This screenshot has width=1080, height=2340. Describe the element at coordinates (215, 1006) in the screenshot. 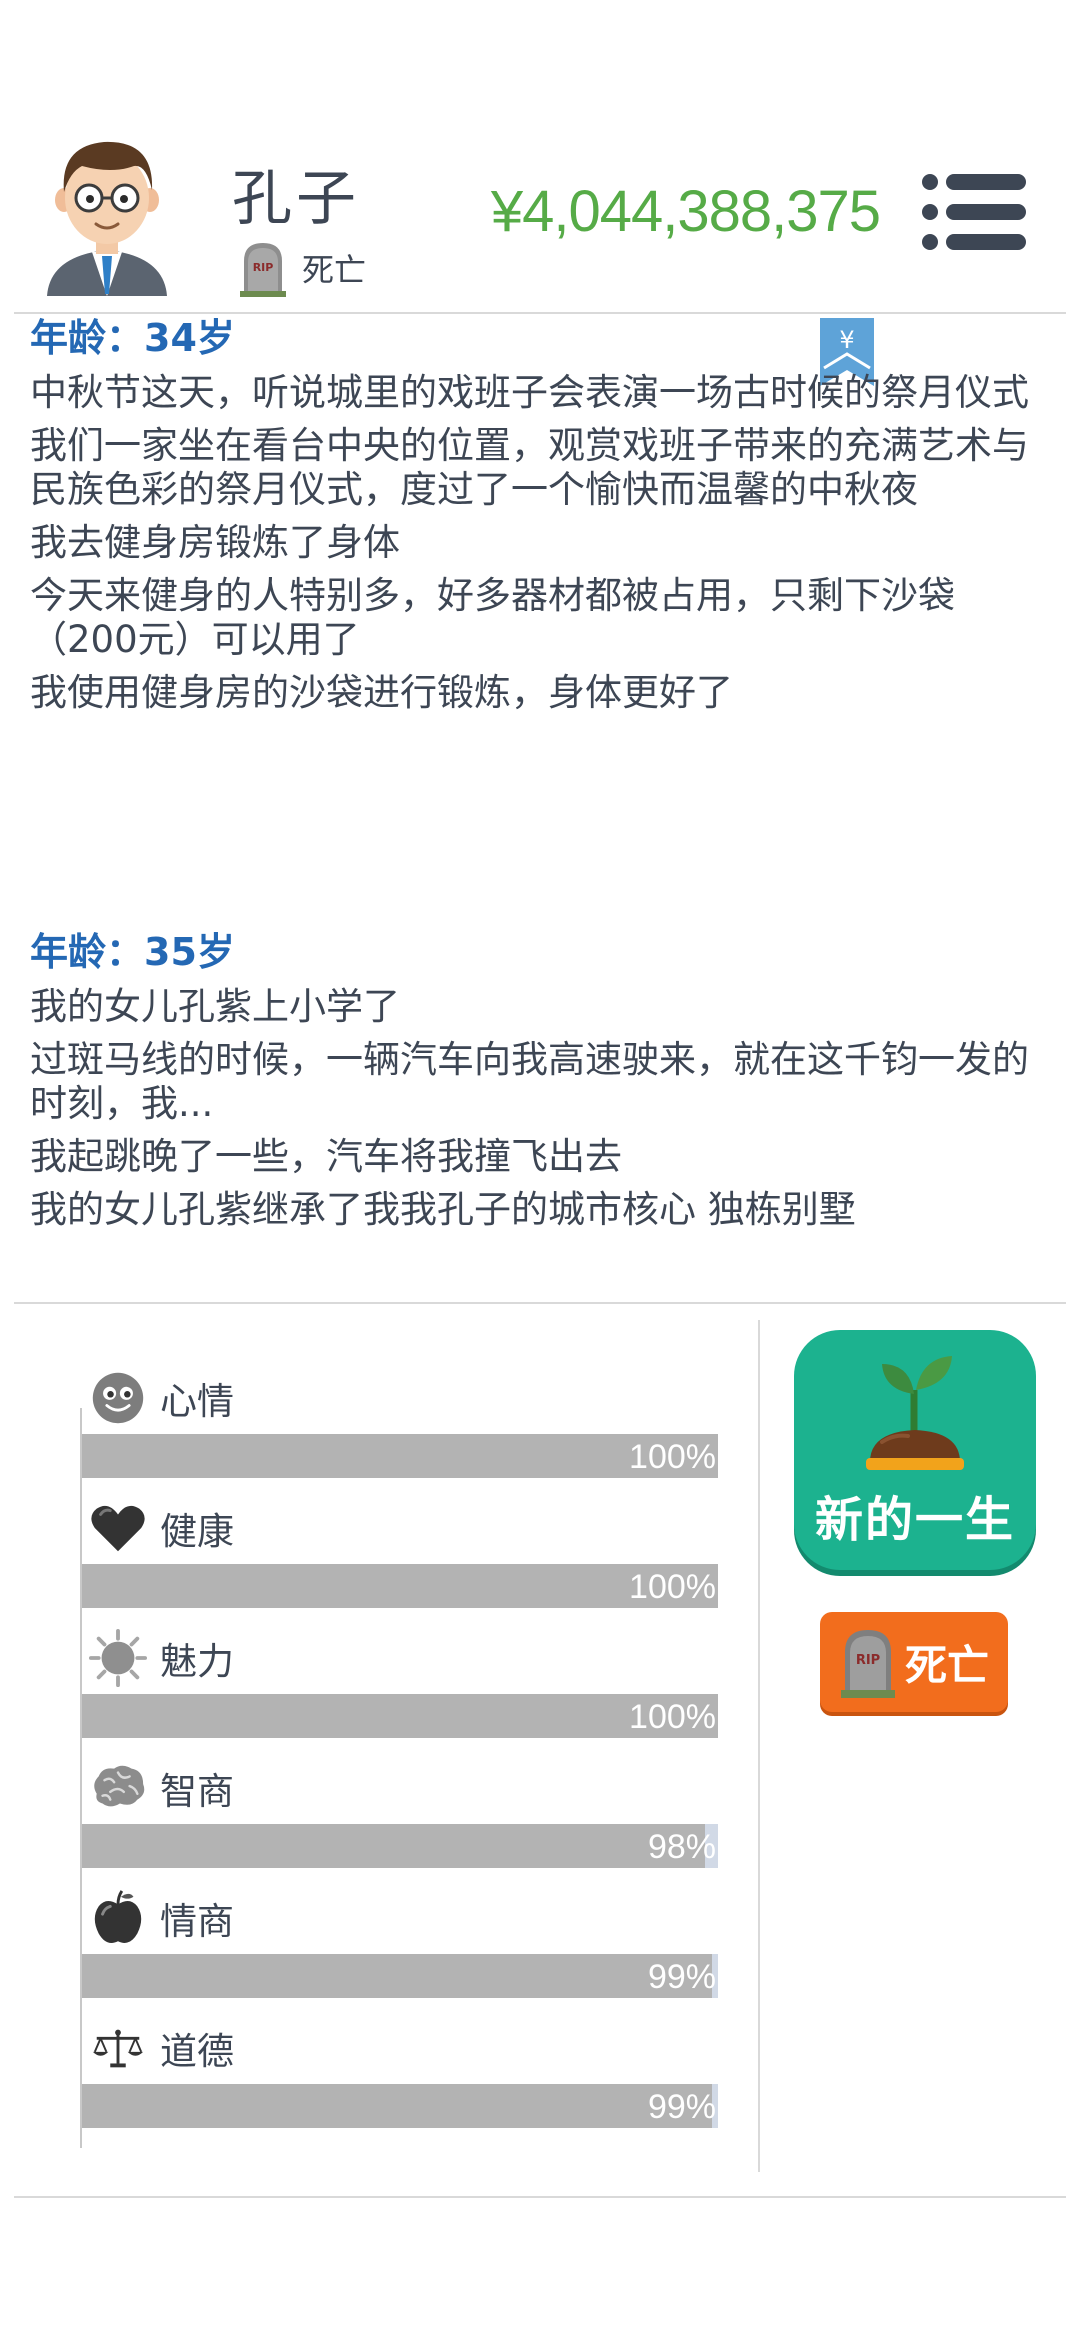

I see `log-entry: 我的女儿孔紫上小学了` at that location.